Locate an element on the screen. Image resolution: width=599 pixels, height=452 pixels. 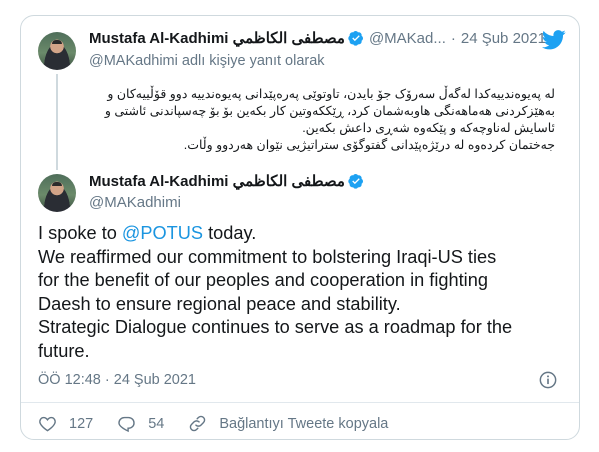
tweet-timestamp: ÖÖ 12:48 · 24 Şub 2021 is located at coordinates (117, 380).